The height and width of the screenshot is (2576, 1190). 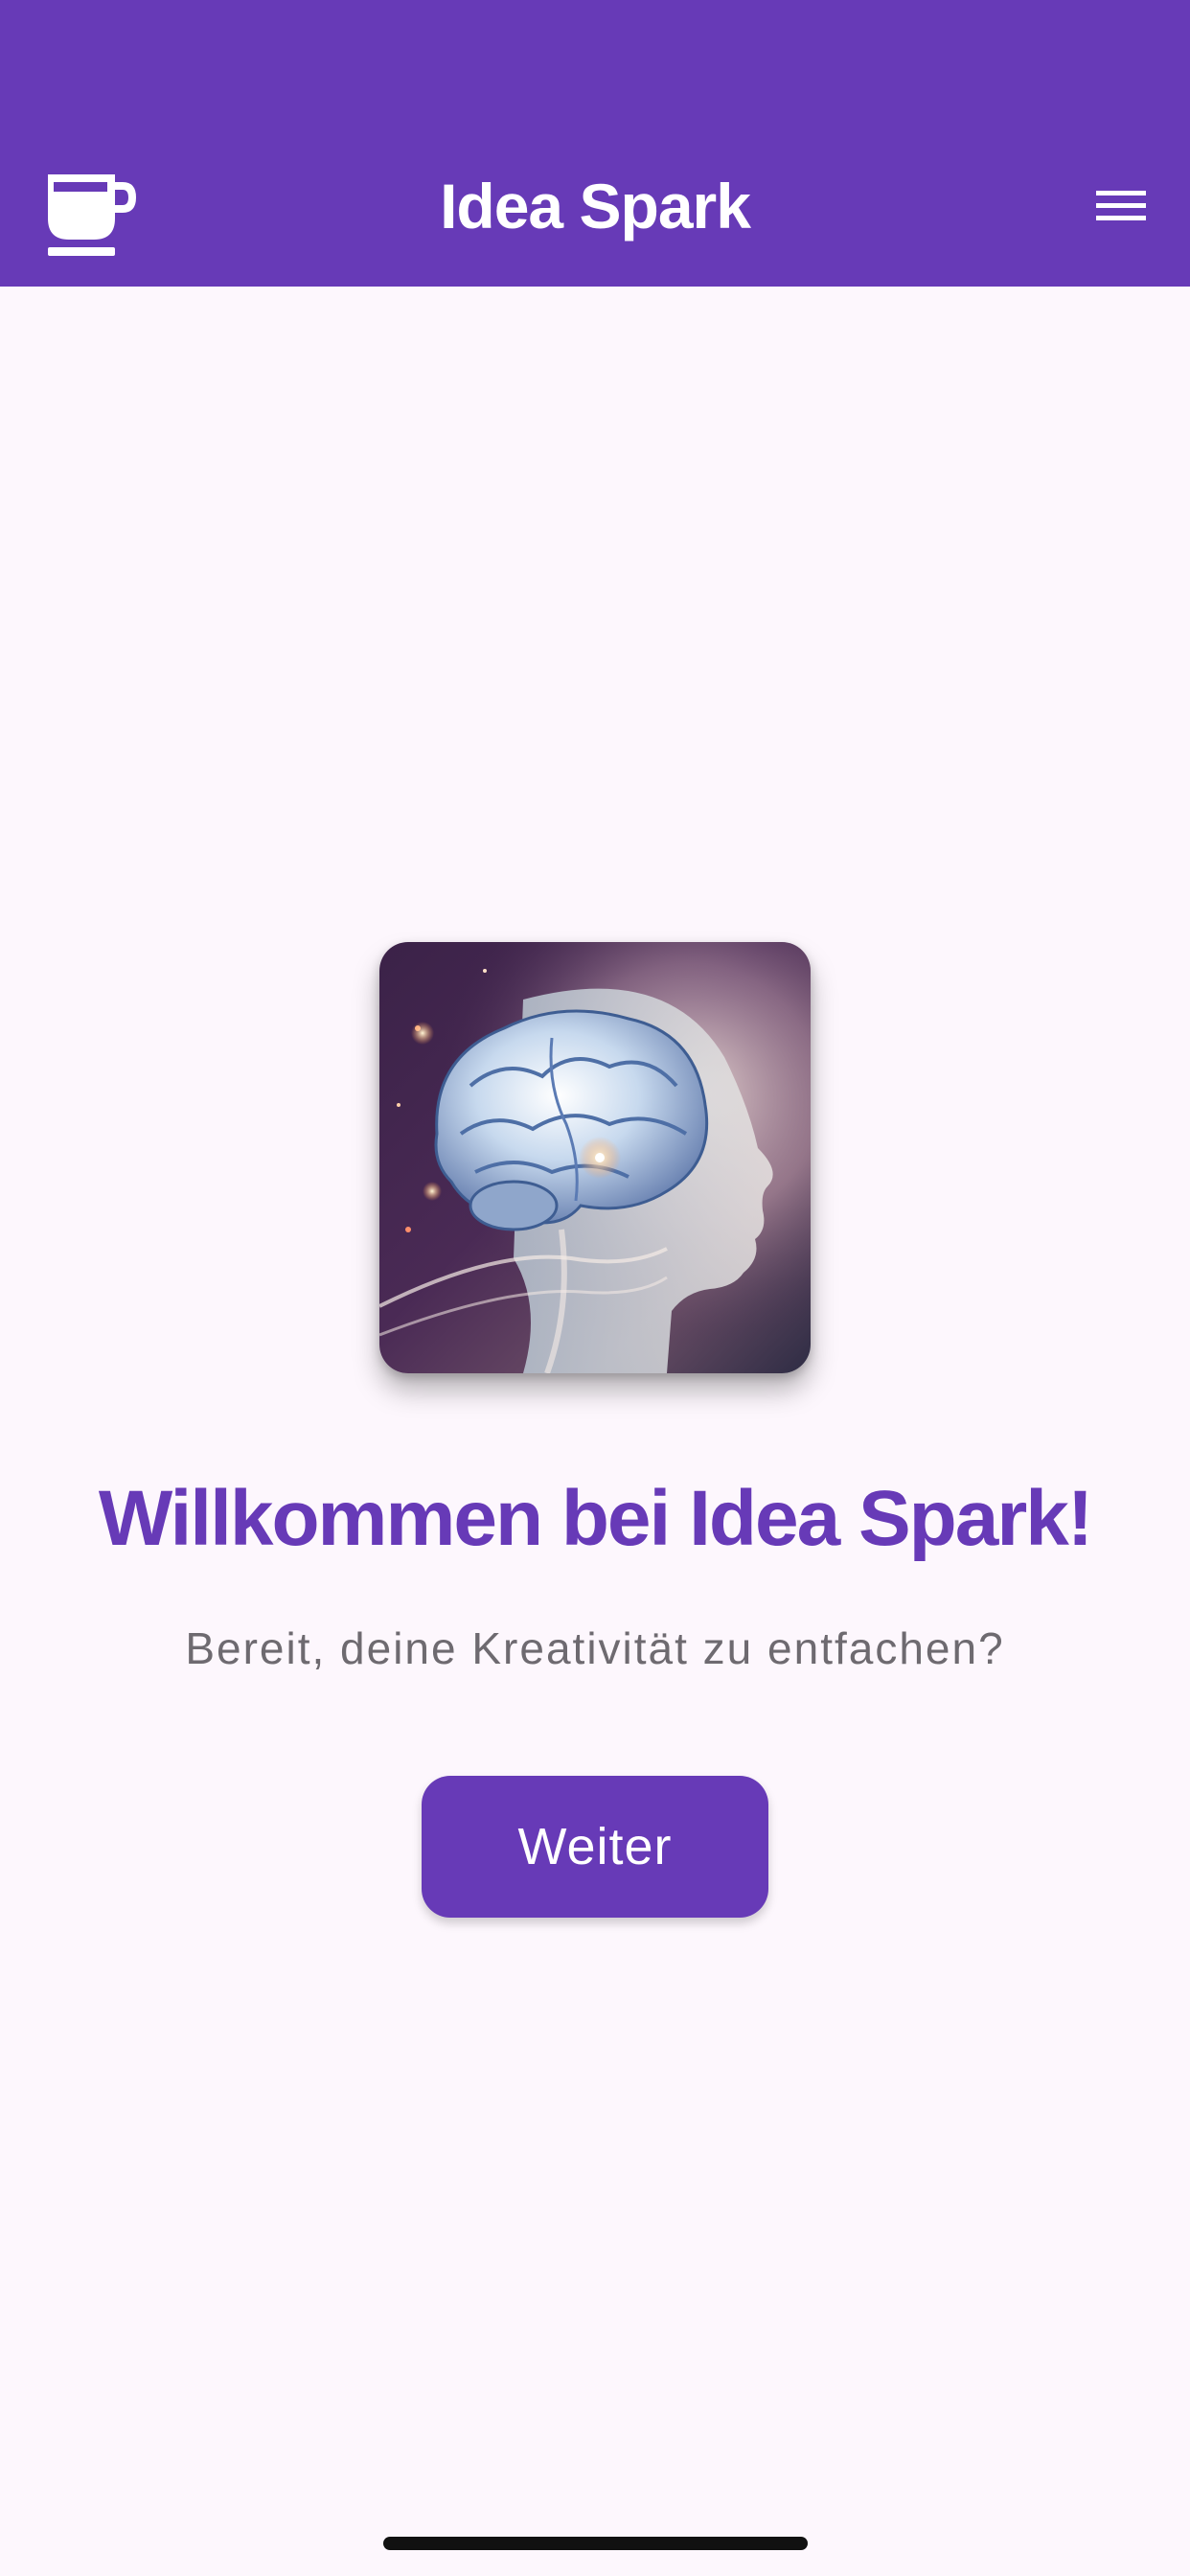 What do you see at coordinates (595, 2543) in the screenshot?
I see `home-indicator` at bounding box center [595, 2543].